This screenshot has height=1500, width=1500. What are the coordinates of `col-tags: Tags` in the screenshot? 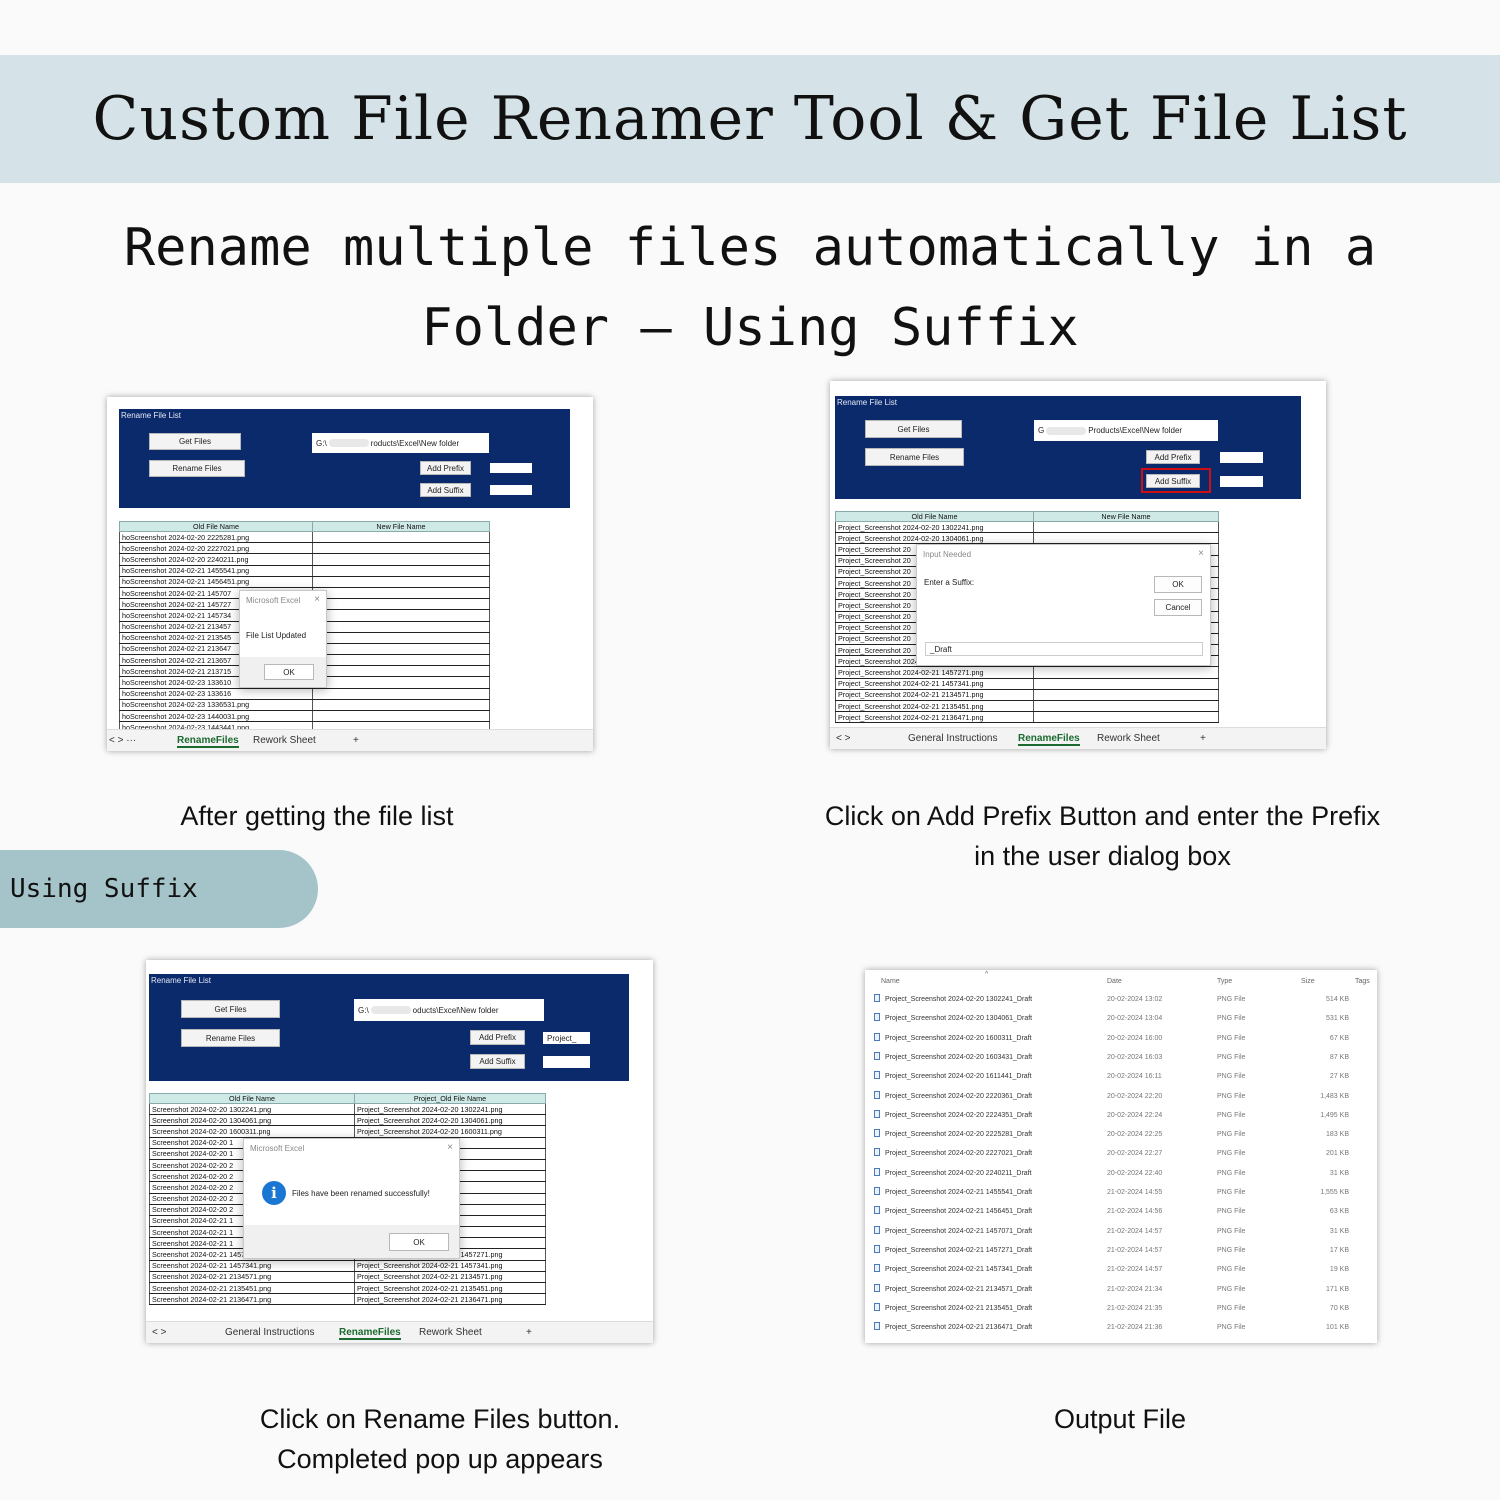 It's located at (1362, 981).